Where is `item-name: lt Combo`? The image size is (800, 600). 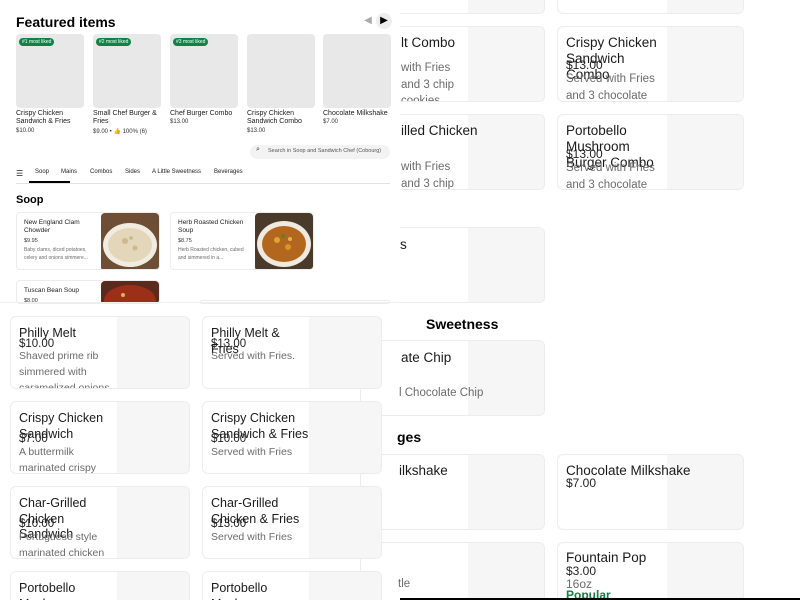
item-name: lt Combo is located at coordinates (428, 42).